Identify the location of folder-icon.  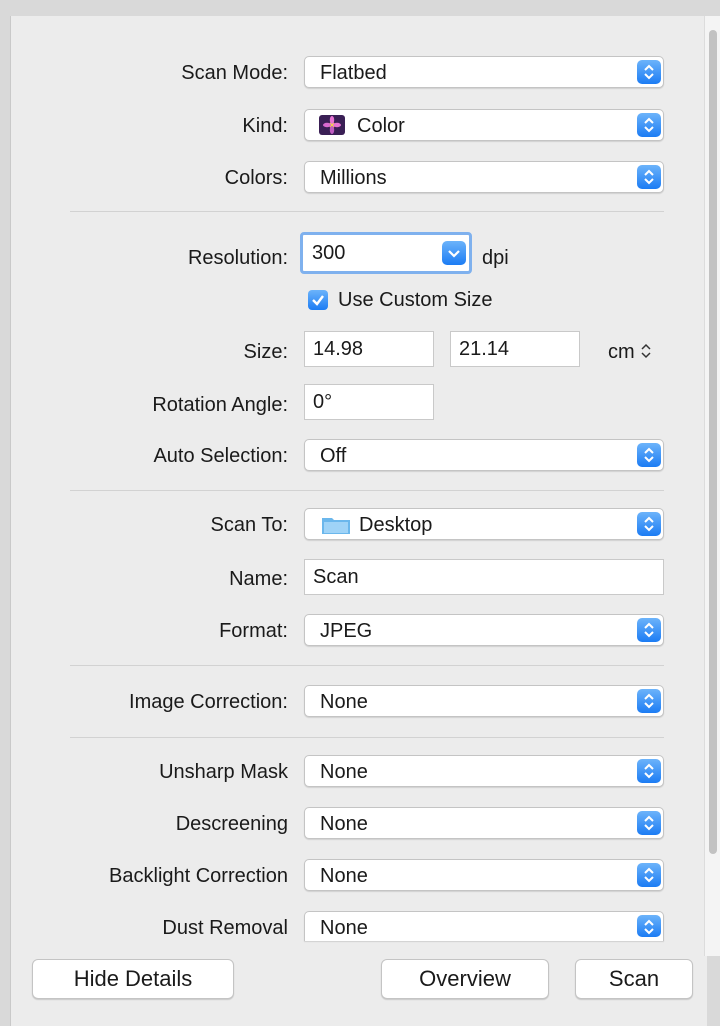
(336, 525).